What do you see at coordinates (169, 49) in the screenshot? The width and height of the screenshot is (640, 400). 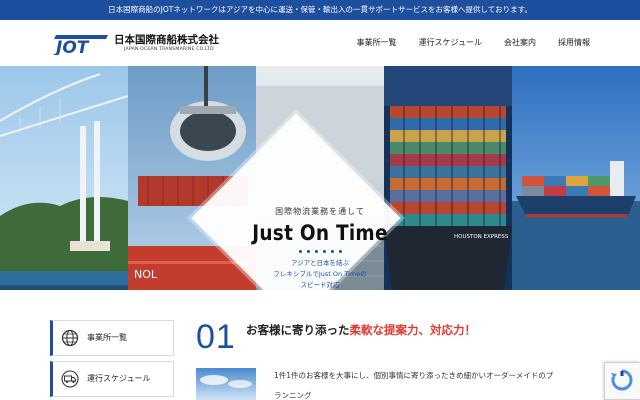 I see `company-name-en: JAPAN OCEAN TRANSMARINE CO.LTD` at bounding box center [169, 49].